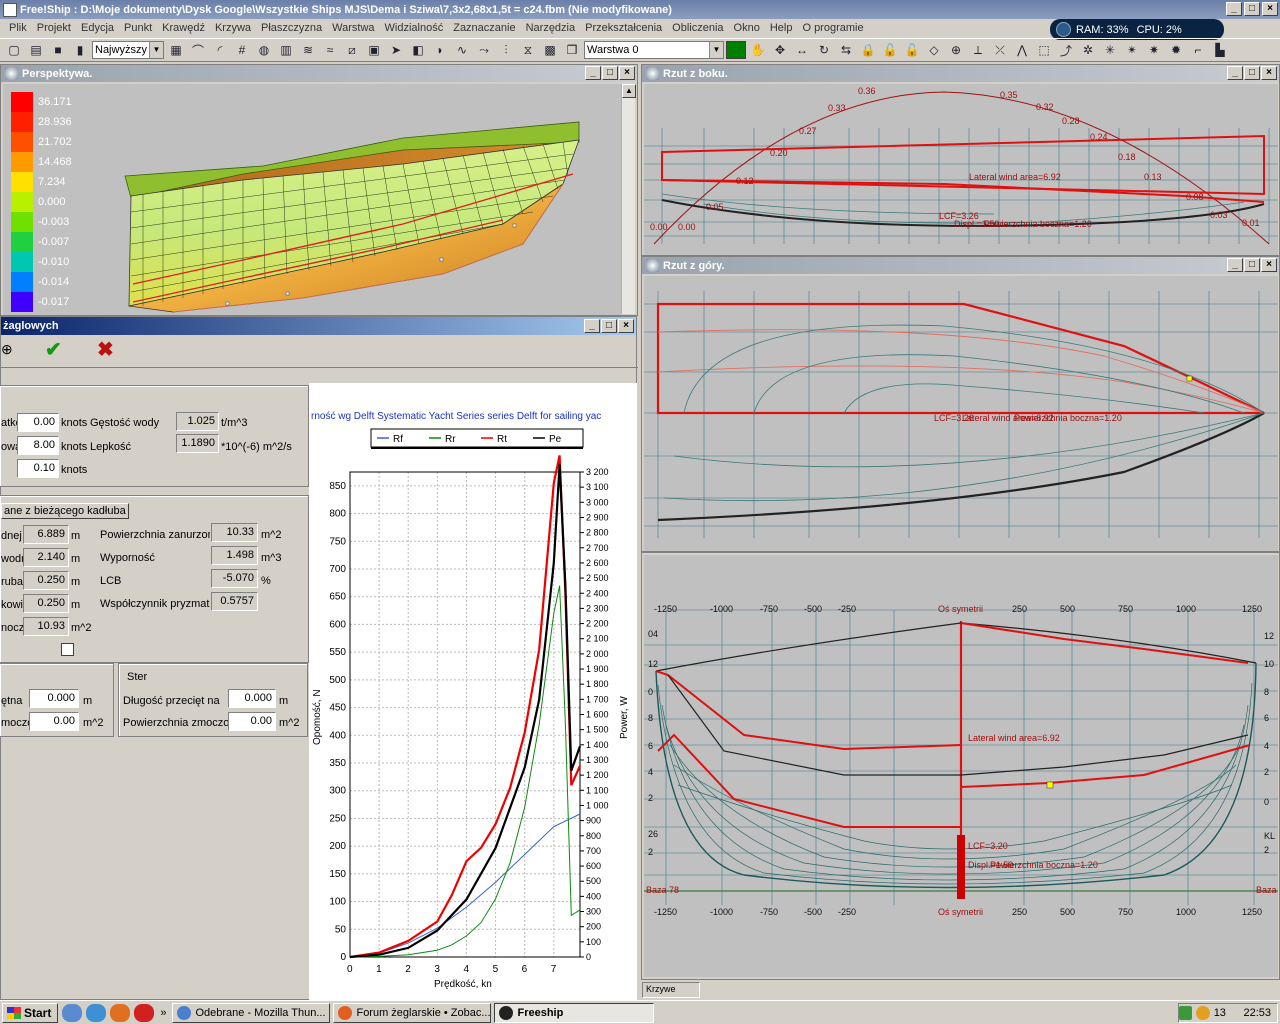  I want to click on layer-color-swatch, so click(736, 50).